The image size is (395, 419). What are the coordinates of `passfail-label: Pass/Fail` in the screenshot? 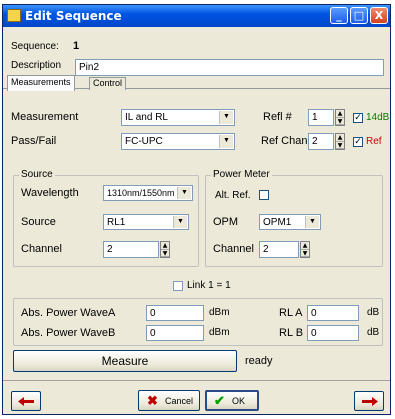 It's located at (34, 141).